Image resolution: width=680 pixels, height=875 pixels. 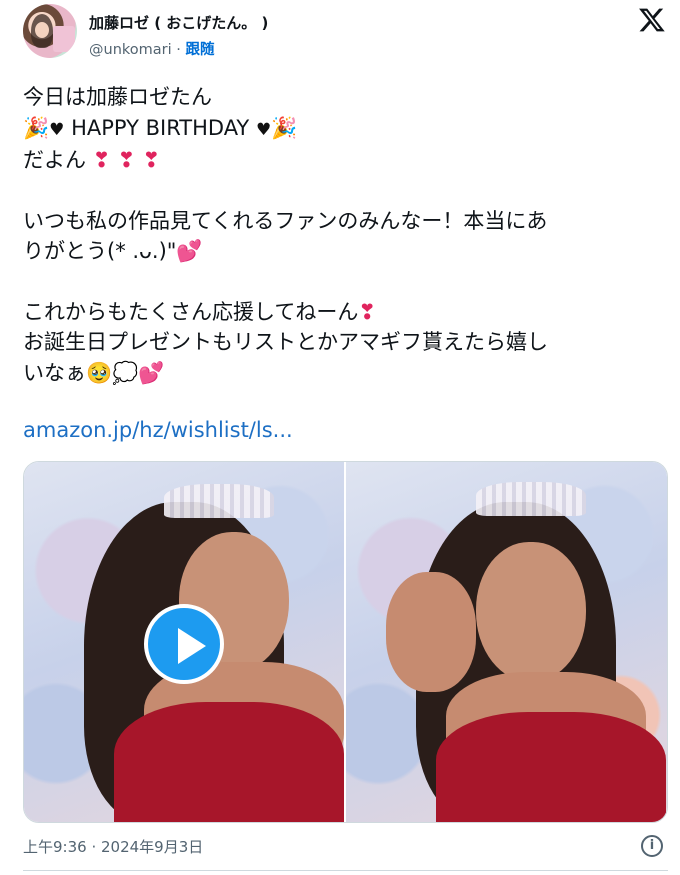 What do you see at coordinates (367, 311) in the screenshot?
I see `heart-exclamation-icon: ❣` at bounding box center [367, 311].